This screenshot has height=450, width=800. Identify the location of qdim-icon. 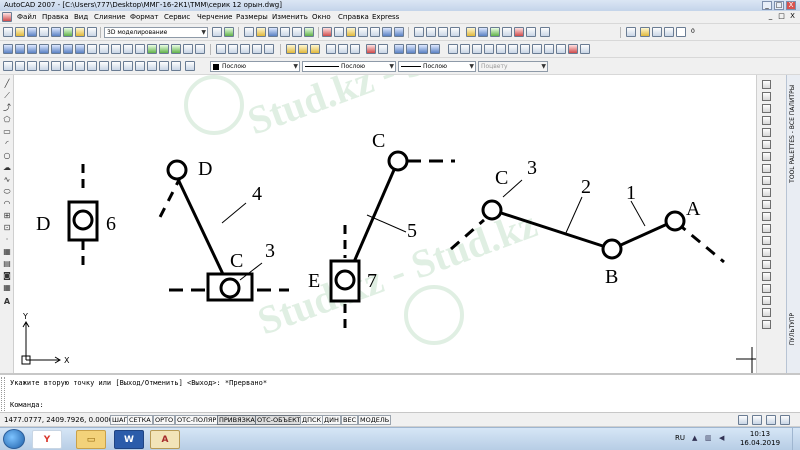
(537, 49).